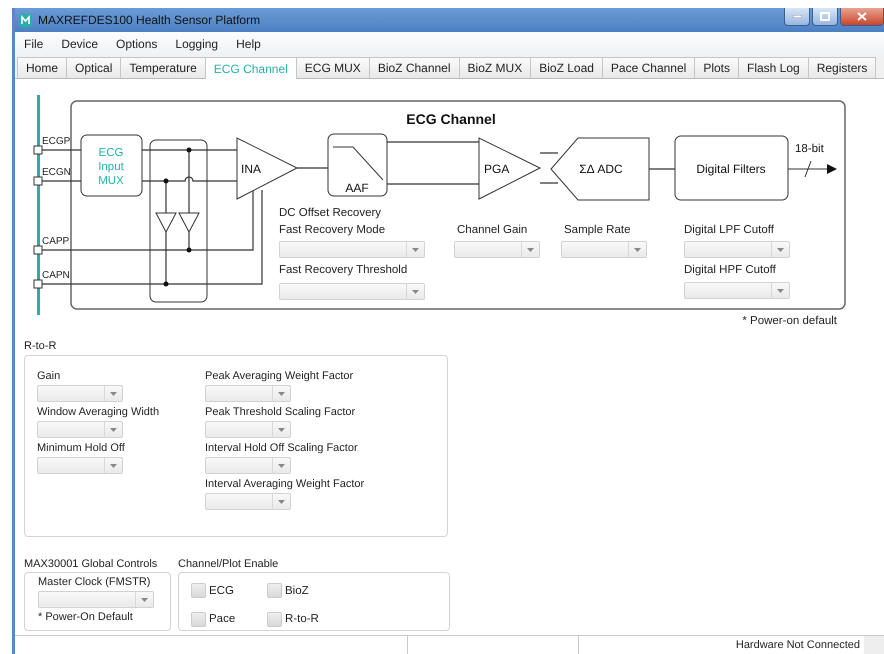 This screenshot has width=884, height=654. I want to click on app-logo-icon, so click(25, 20).